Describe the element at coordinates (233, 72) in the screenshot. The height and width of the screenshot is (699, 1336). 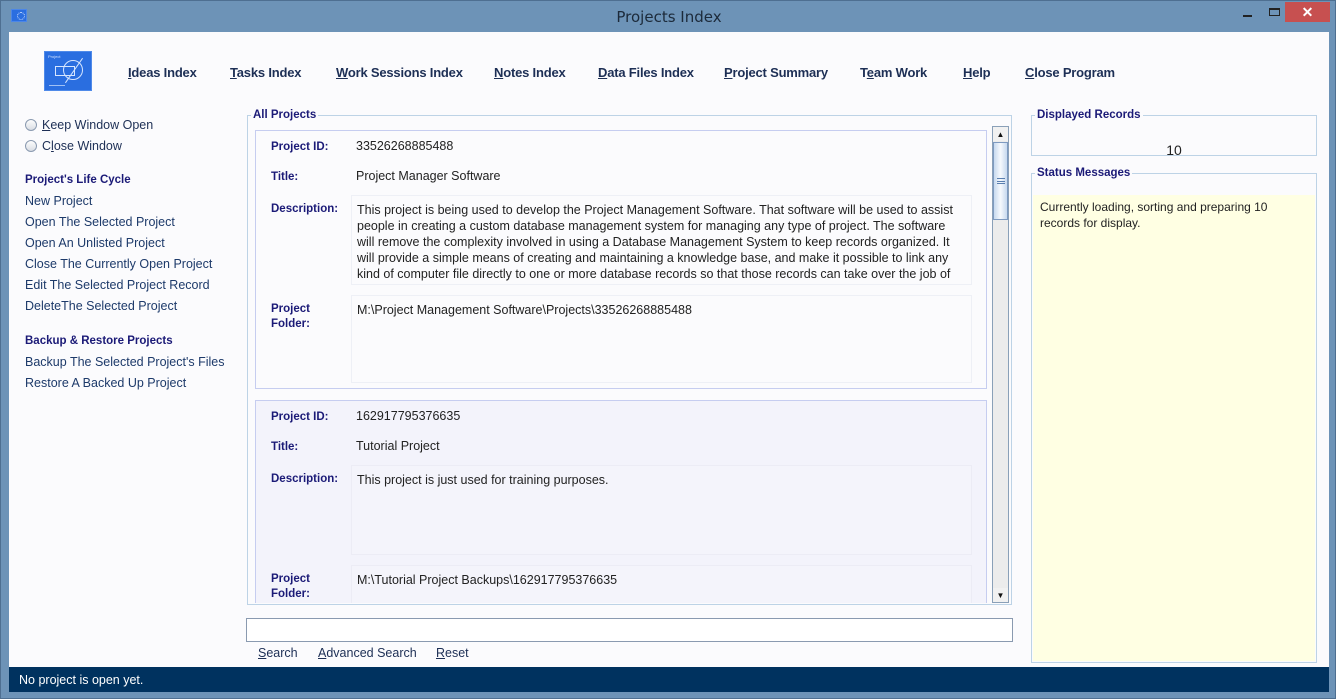
I see `nav-mnemonic: T` at that location.